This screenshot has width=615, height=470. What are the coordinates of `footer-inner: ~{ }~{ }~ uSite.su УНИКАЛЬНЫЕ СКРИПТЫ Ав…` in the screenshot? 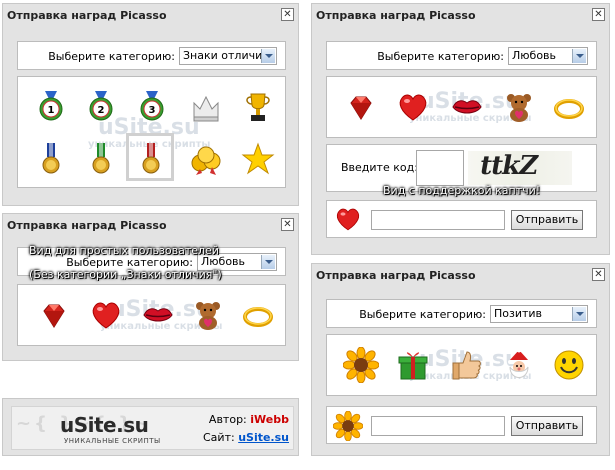 It's located at (152, 428).